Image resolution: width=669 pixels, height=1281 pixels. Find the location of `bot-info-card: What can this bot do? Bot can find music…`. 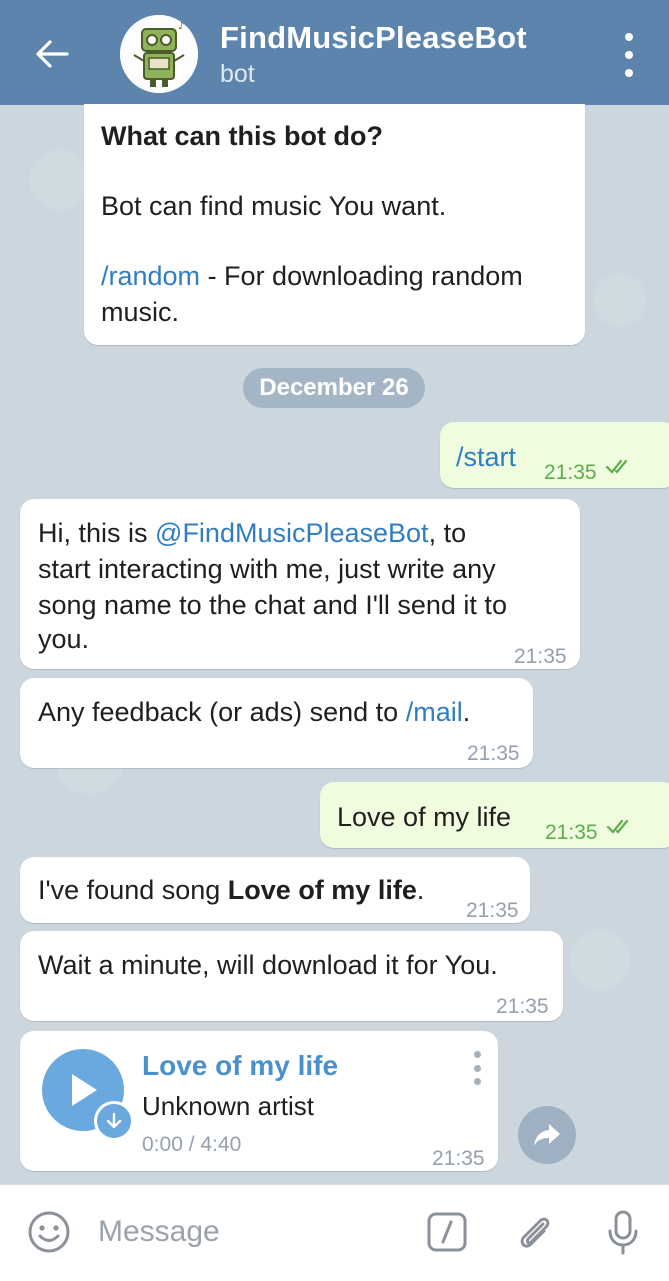

bot-info-card: What can this bot do? Bot can find music… is located at coordinates (334, 224).